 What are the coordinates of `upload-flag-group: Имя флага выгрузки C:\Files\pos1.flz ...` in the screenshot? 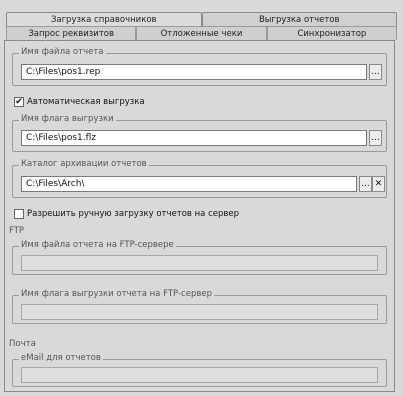 It's located at (199, 133).